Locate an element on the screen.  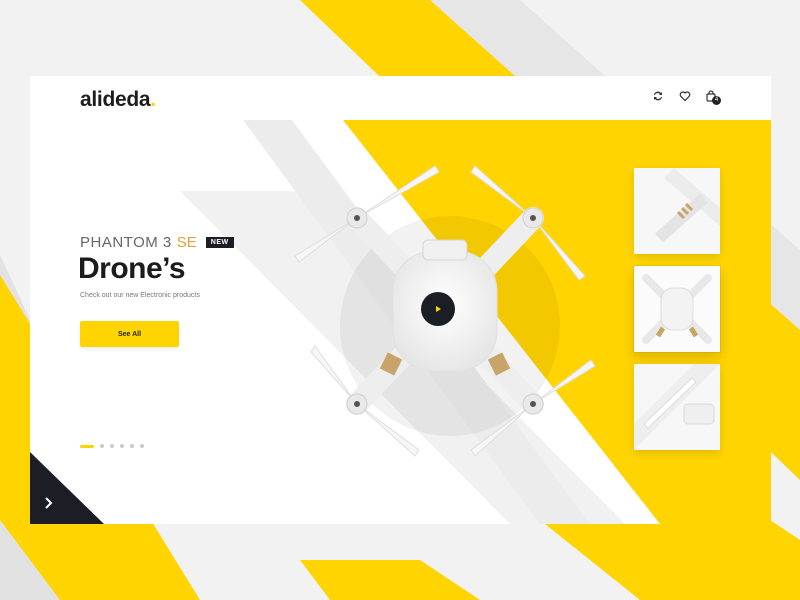
product-suffix: SE is located at coordinates (186, 242).